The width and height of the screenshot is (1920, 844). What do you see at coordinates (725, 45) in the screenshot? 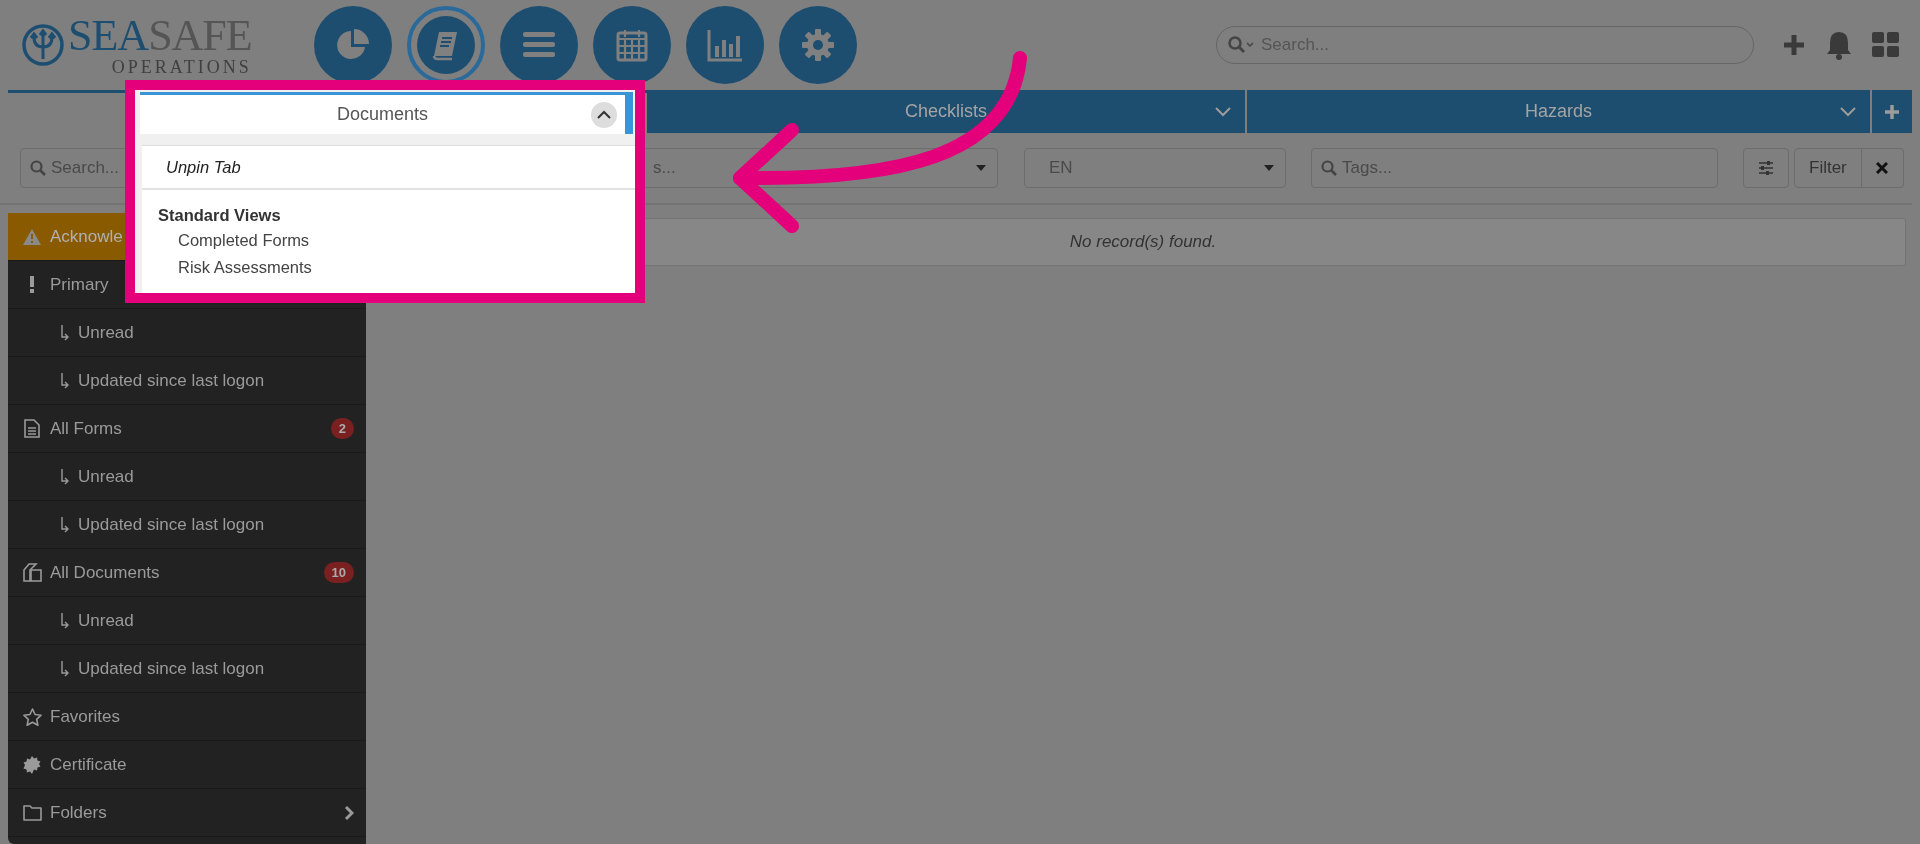
I see `bar-chart-icon` at bounding box center [725, 45].